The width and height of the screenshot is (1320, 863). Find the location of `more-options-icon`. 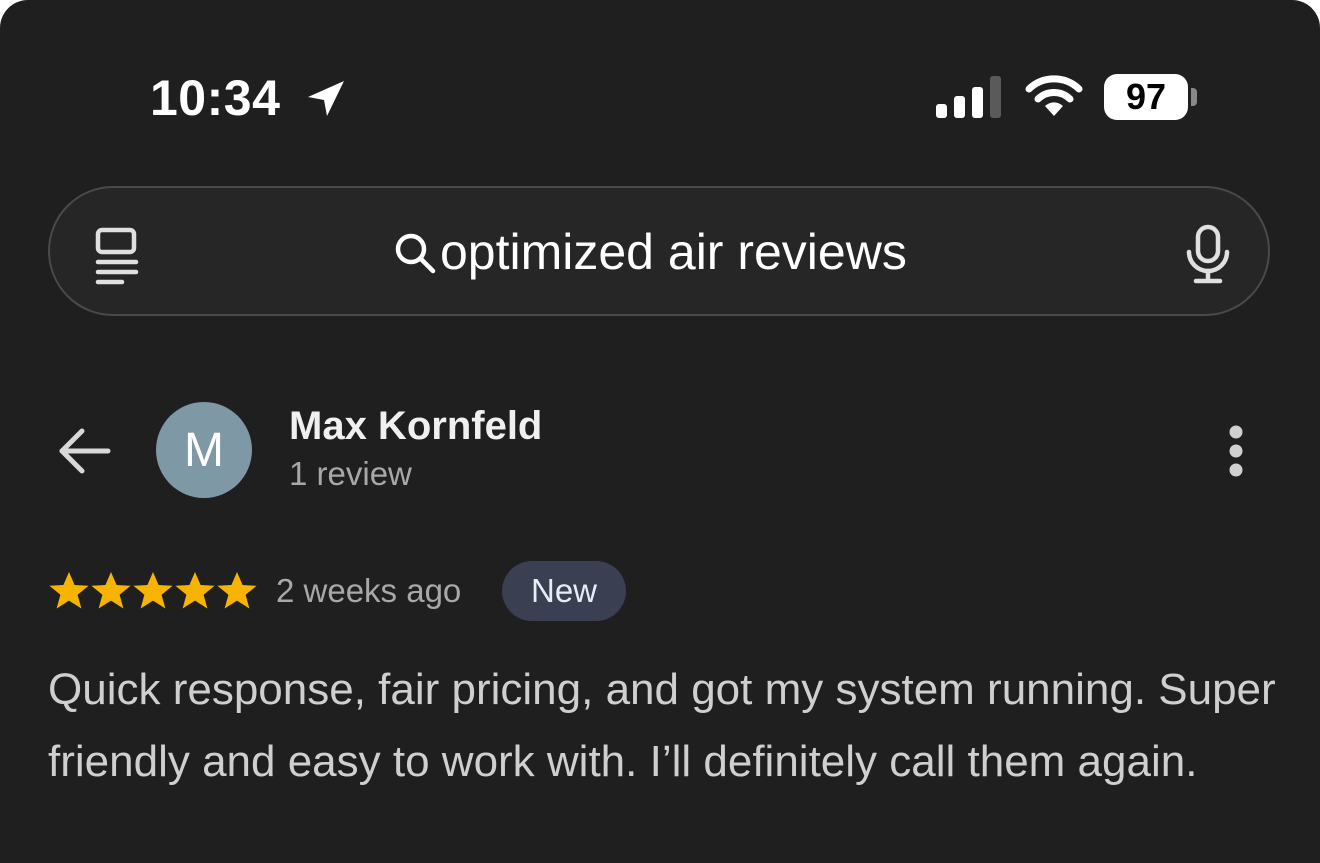

more-options-icon is located at coordinates (1236, 452).